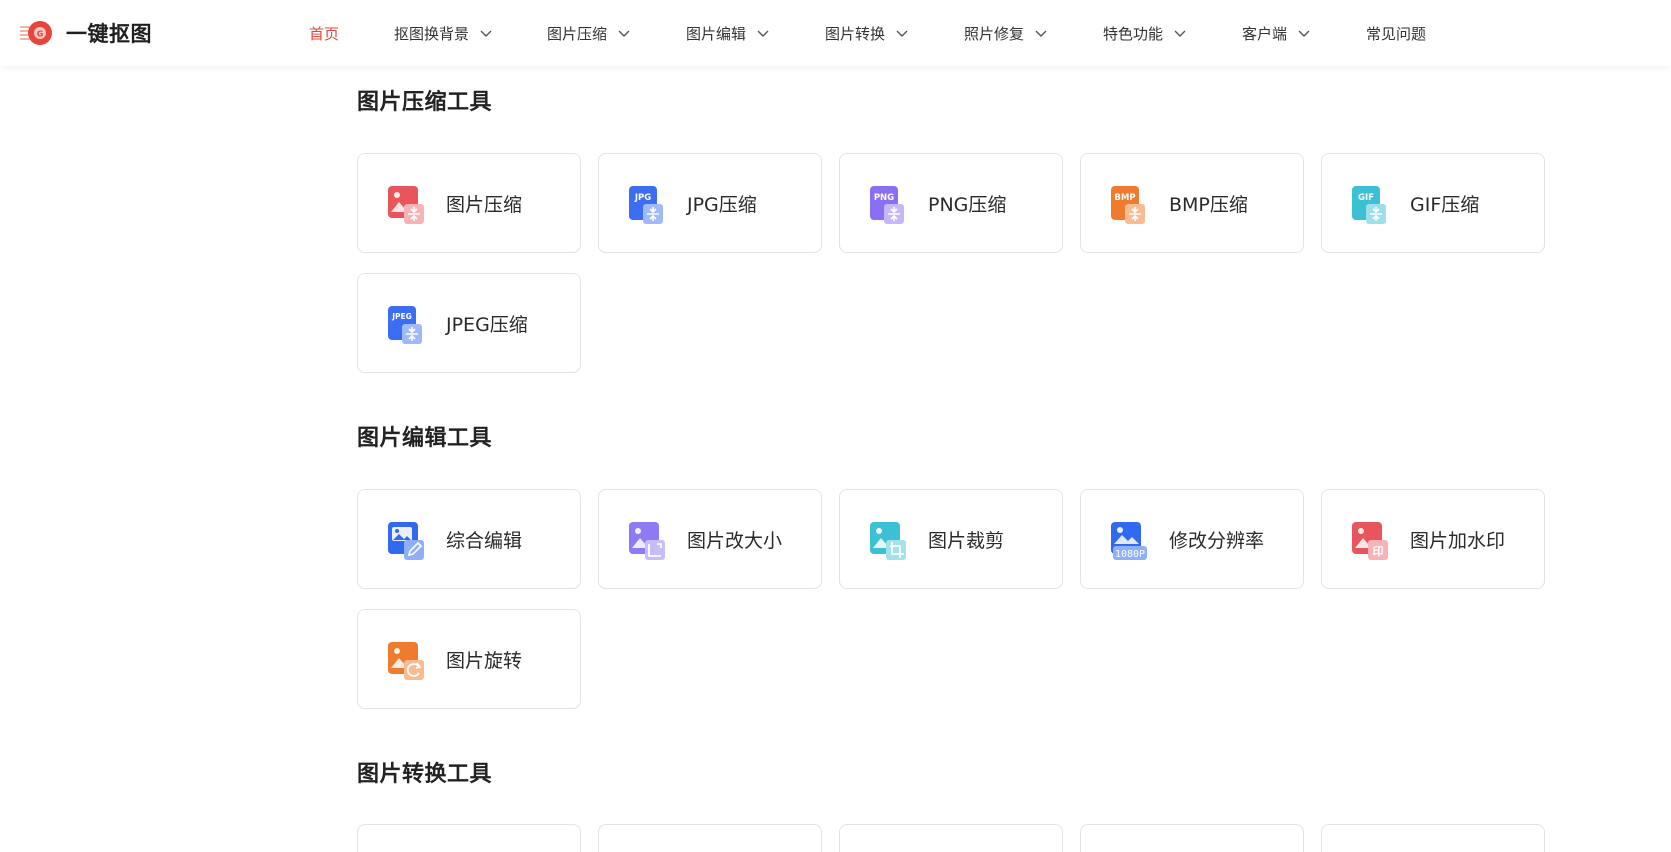 The image size is (1671, 852). I want to click on nav-item-label: 常见问题, so click(1396, 33).